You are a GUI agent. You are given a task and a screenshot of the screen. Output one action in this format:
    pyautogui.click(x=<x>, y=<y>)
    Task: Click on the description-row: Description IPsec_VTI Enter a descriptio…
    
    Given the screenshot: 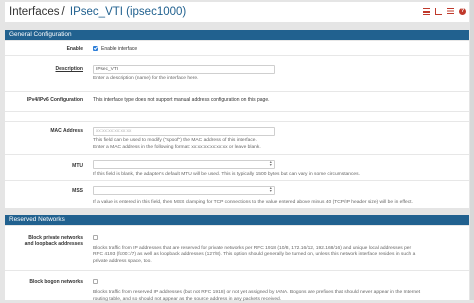 What is the action you would take?
    pyautogui.click(x=237, y=68)
    